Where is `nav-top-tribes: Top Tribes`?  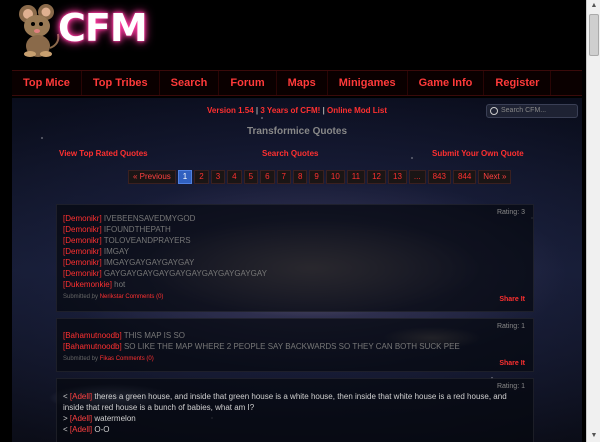
nav-top-tribes: Top Tribes is located at coordinates (121, 83).